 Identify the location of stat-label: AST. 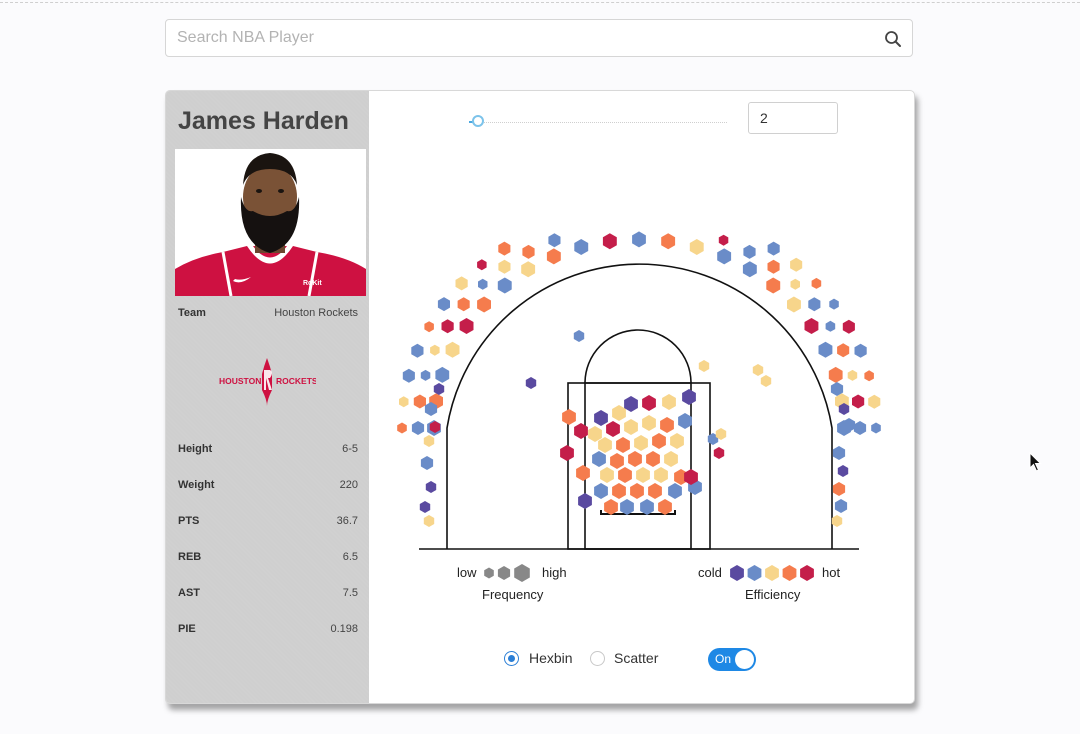
(189, 593).